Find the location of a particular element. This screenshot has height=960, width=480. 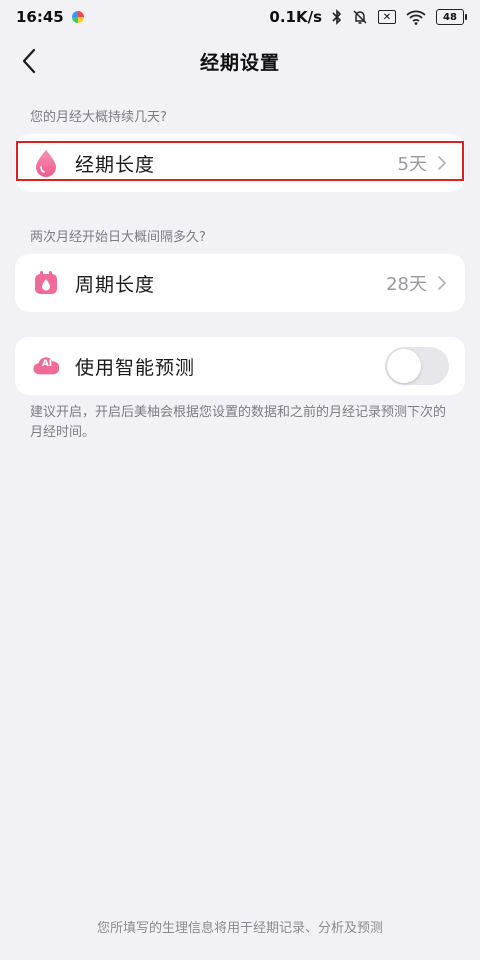

calendar-drop-icon is located at coordinates (46, 283).